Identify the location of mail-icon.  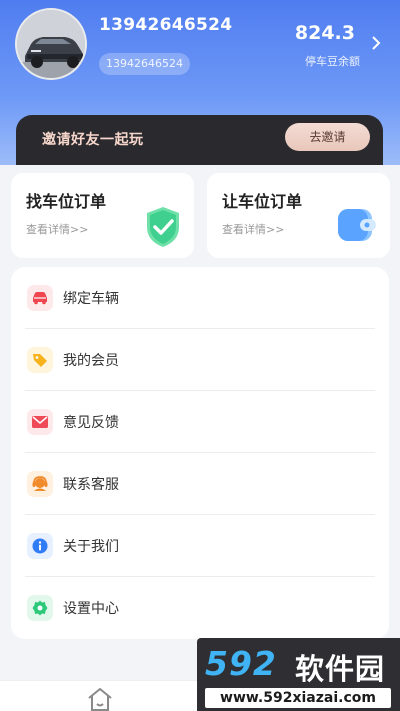
(40, 422).